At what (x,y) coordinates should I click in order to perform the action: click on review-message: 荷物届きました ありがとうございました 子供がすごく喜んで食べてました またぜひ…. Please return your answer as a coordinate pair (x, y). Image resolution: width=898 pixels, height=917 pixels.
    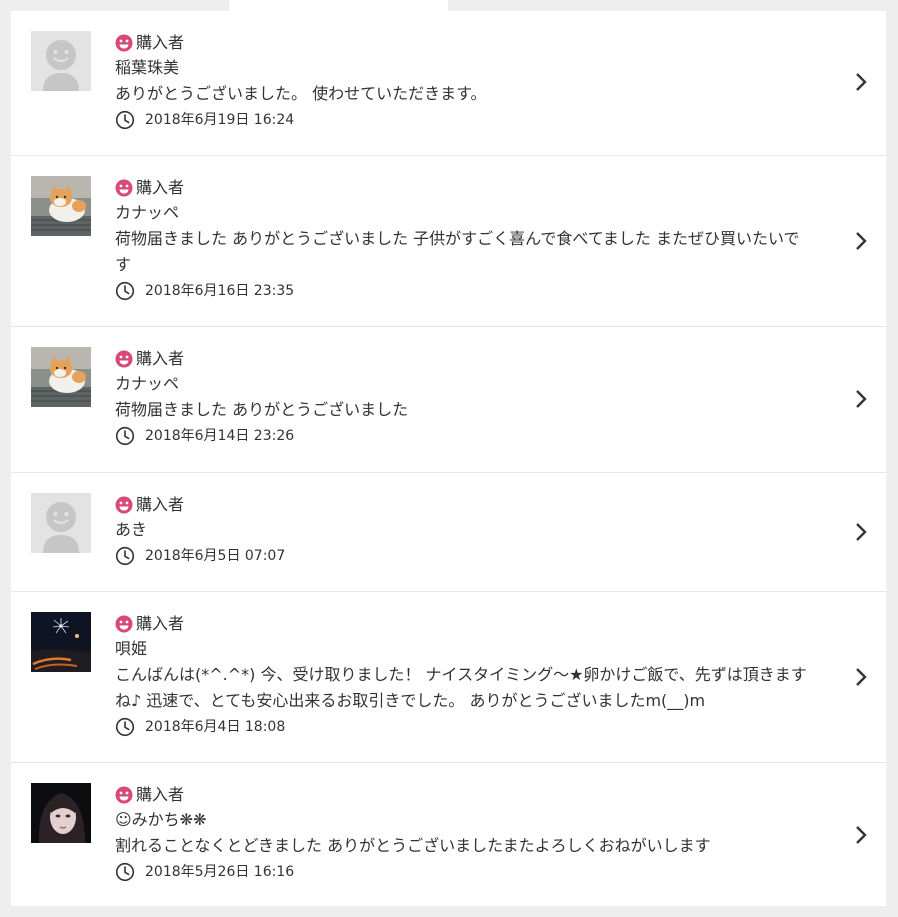
    Looking at the image, I should click on (457, 251).